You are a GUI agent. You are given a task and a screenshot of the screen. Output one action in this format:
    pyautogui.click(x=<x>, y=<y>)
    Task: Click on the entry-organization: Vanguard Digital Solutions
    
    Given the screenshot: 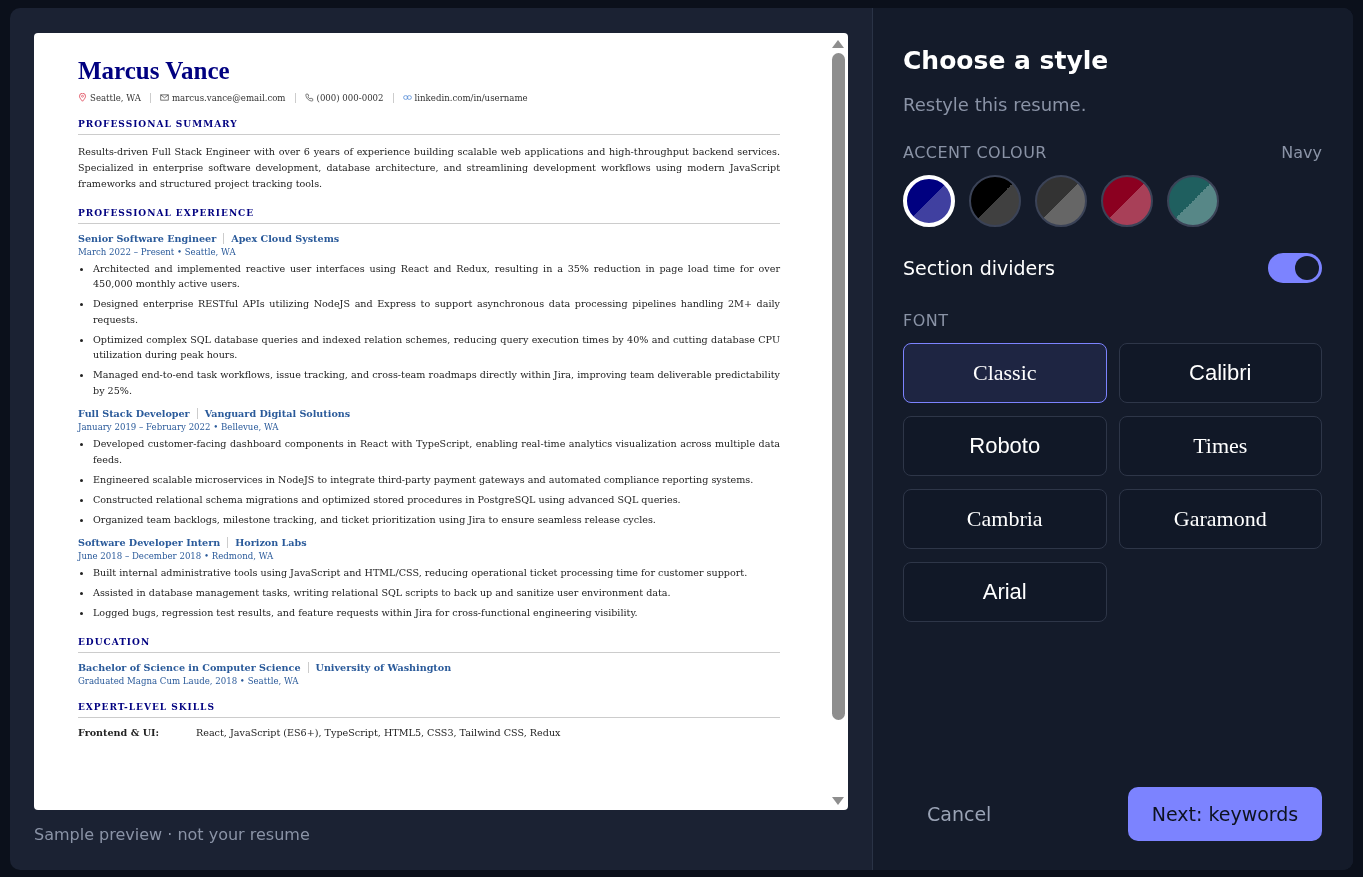 What is the action you would take?
    pyautogui.click(x=277, y=413)
    